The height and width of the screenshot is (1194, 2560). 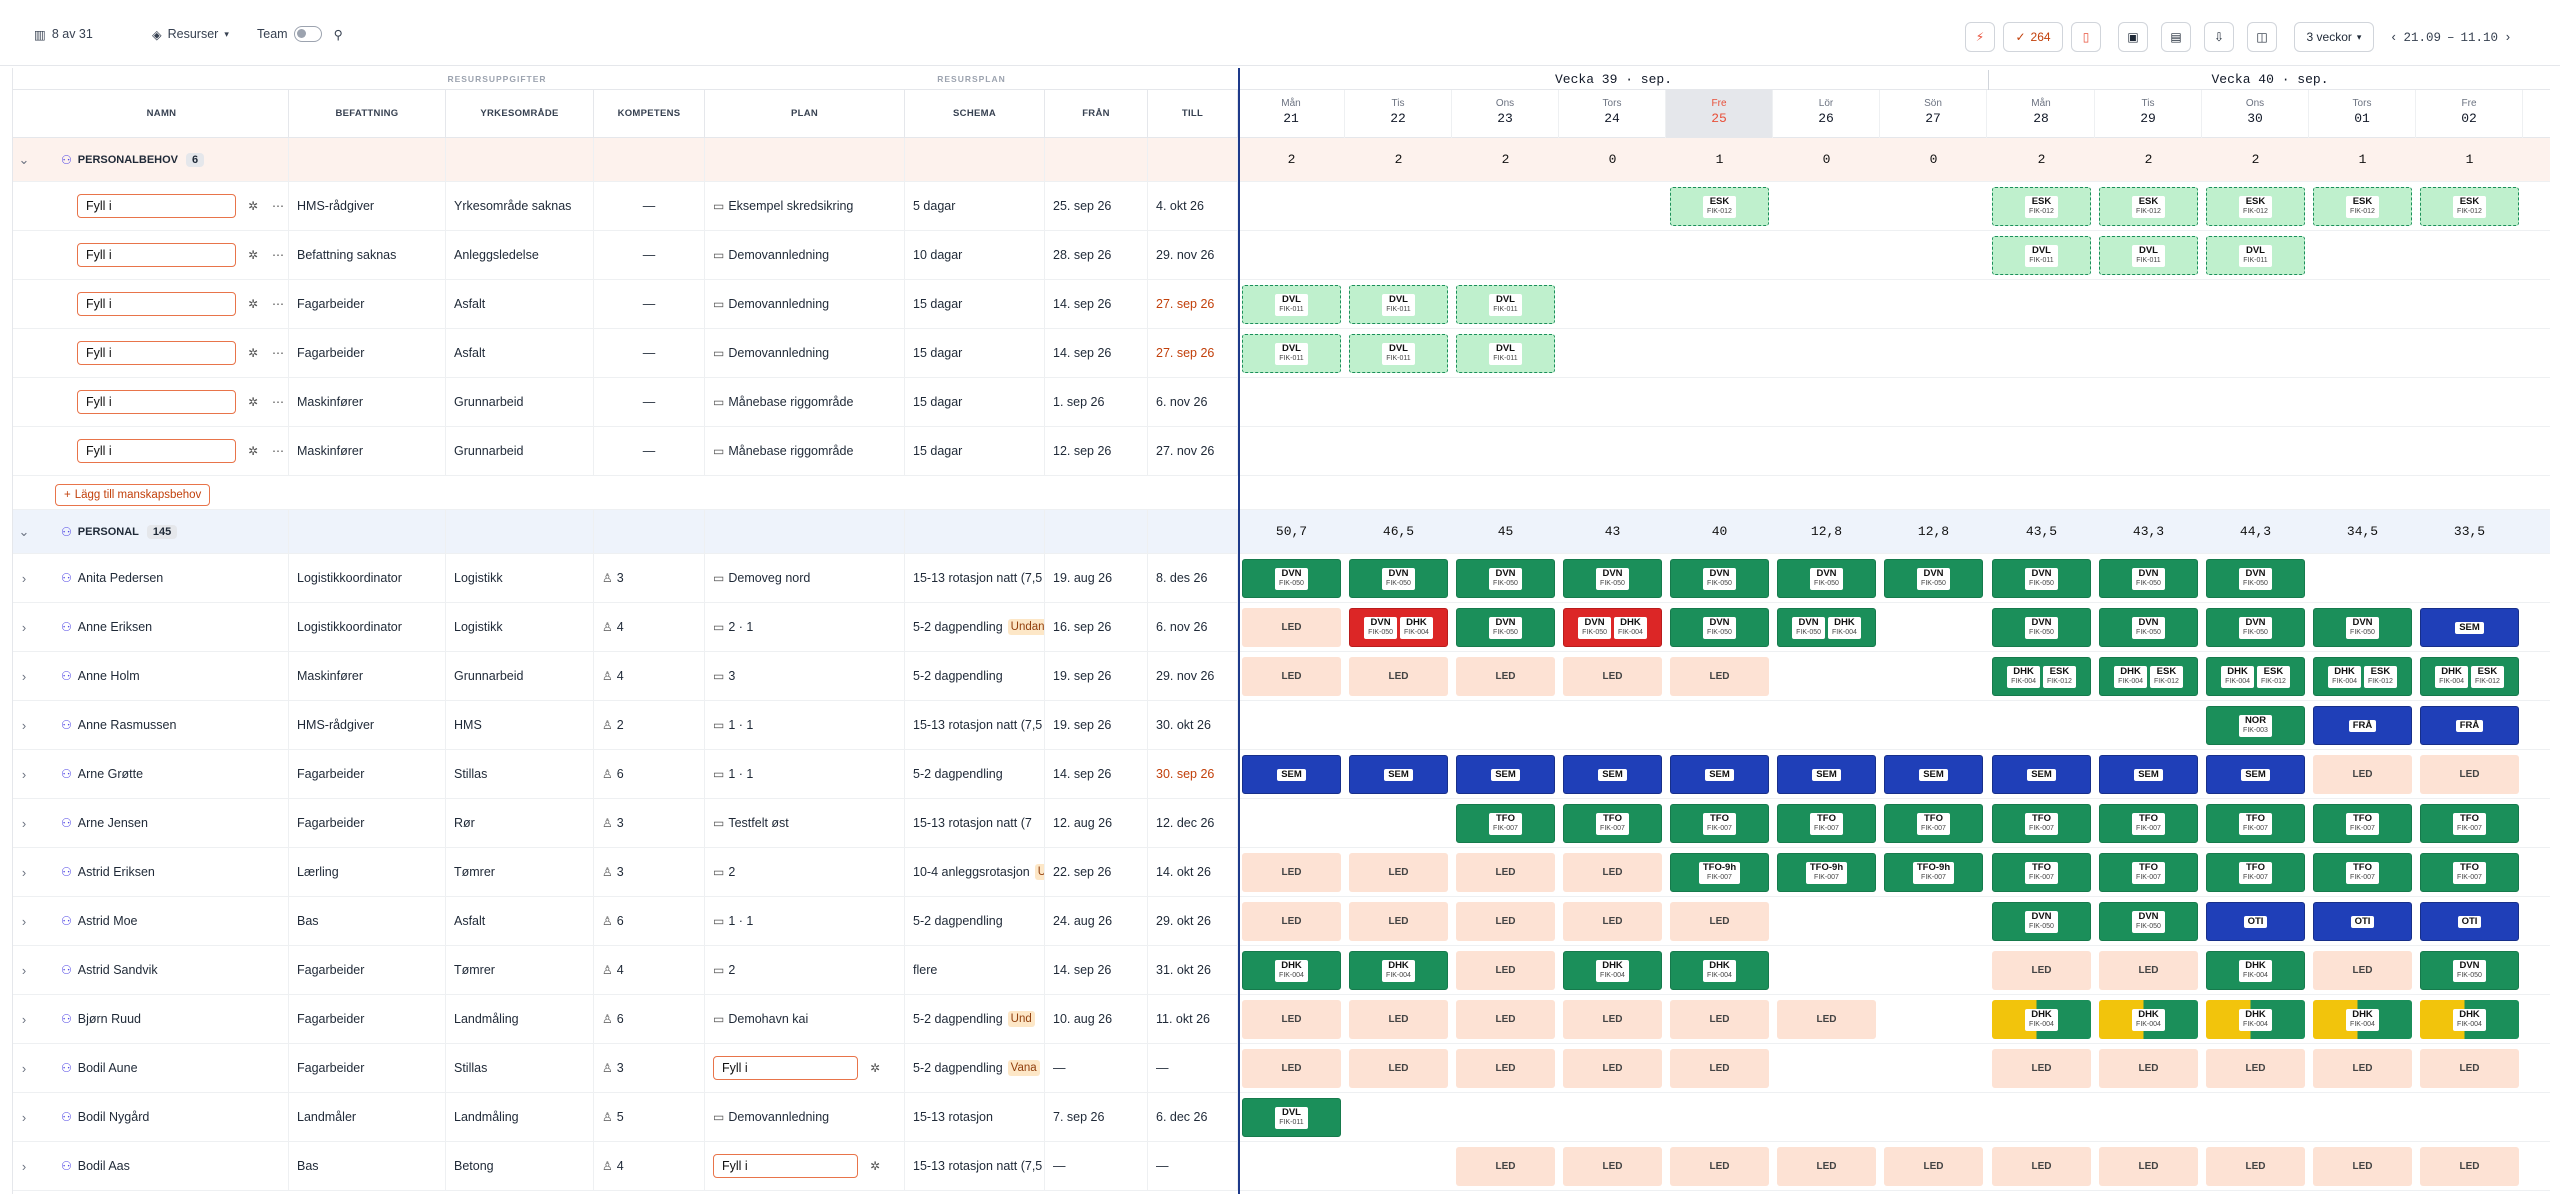 I want to click on download-button: ⇩, so click(x=2219, y=37).